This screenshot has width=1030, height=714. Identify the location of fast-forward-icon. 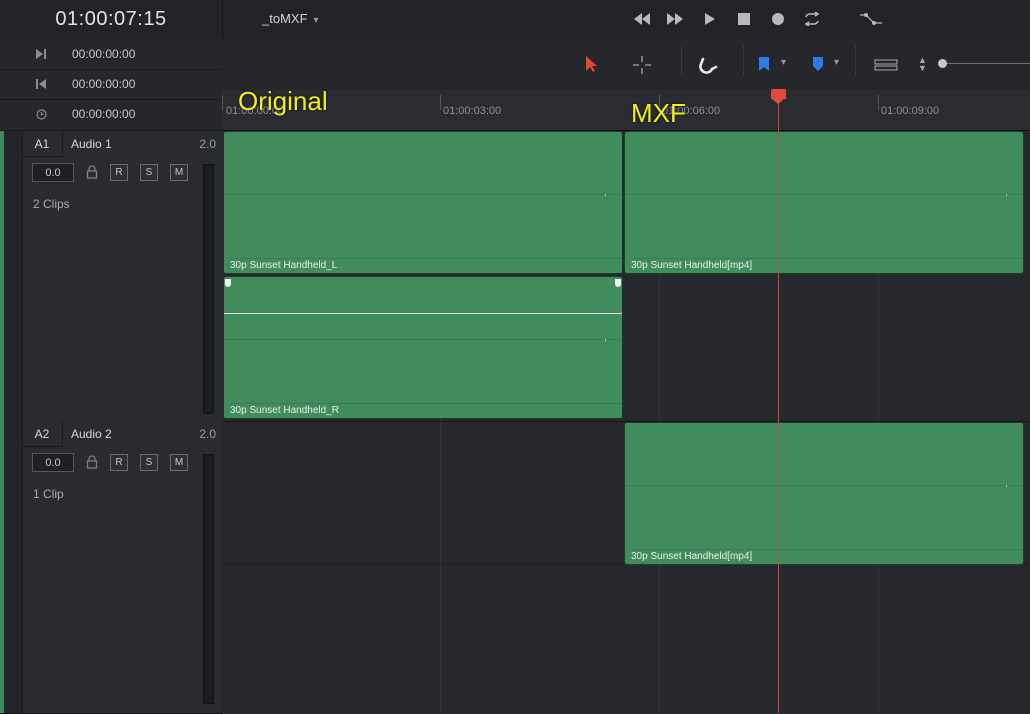
(675, 19).